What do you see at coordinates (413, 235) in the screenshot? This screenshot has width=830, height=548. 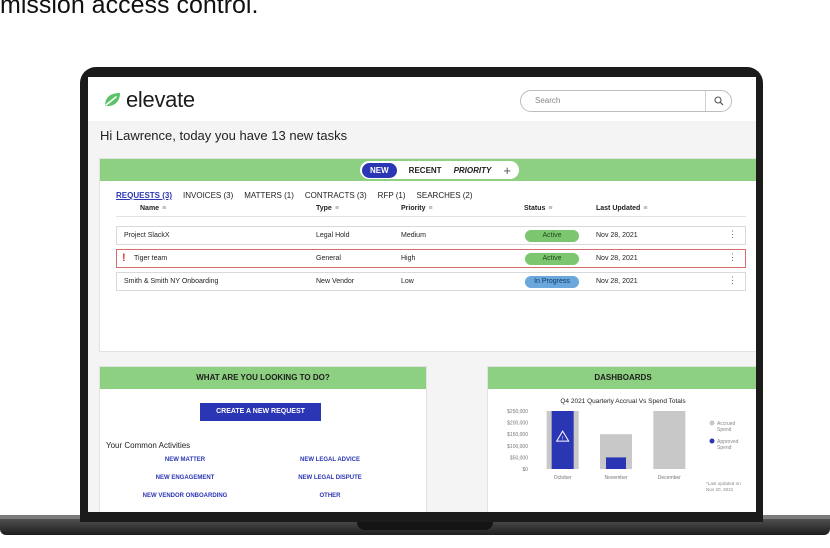 I see `row-priority: Medium` at bounding box center [413, 235].